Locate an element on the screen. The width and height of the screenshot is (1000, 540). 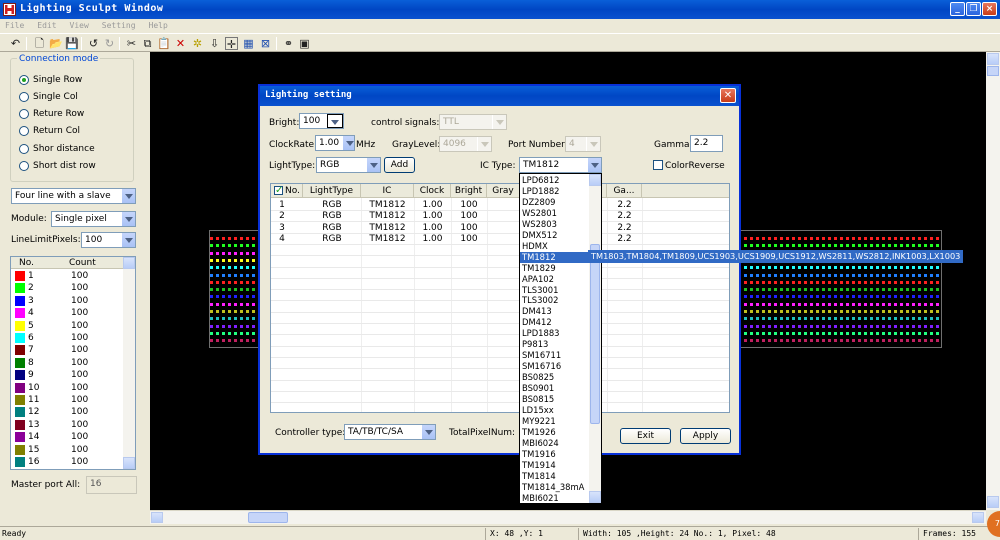
table-row: 1 RGB TM1812 1.00 100 2.2 is located at coordinates (500, 205).